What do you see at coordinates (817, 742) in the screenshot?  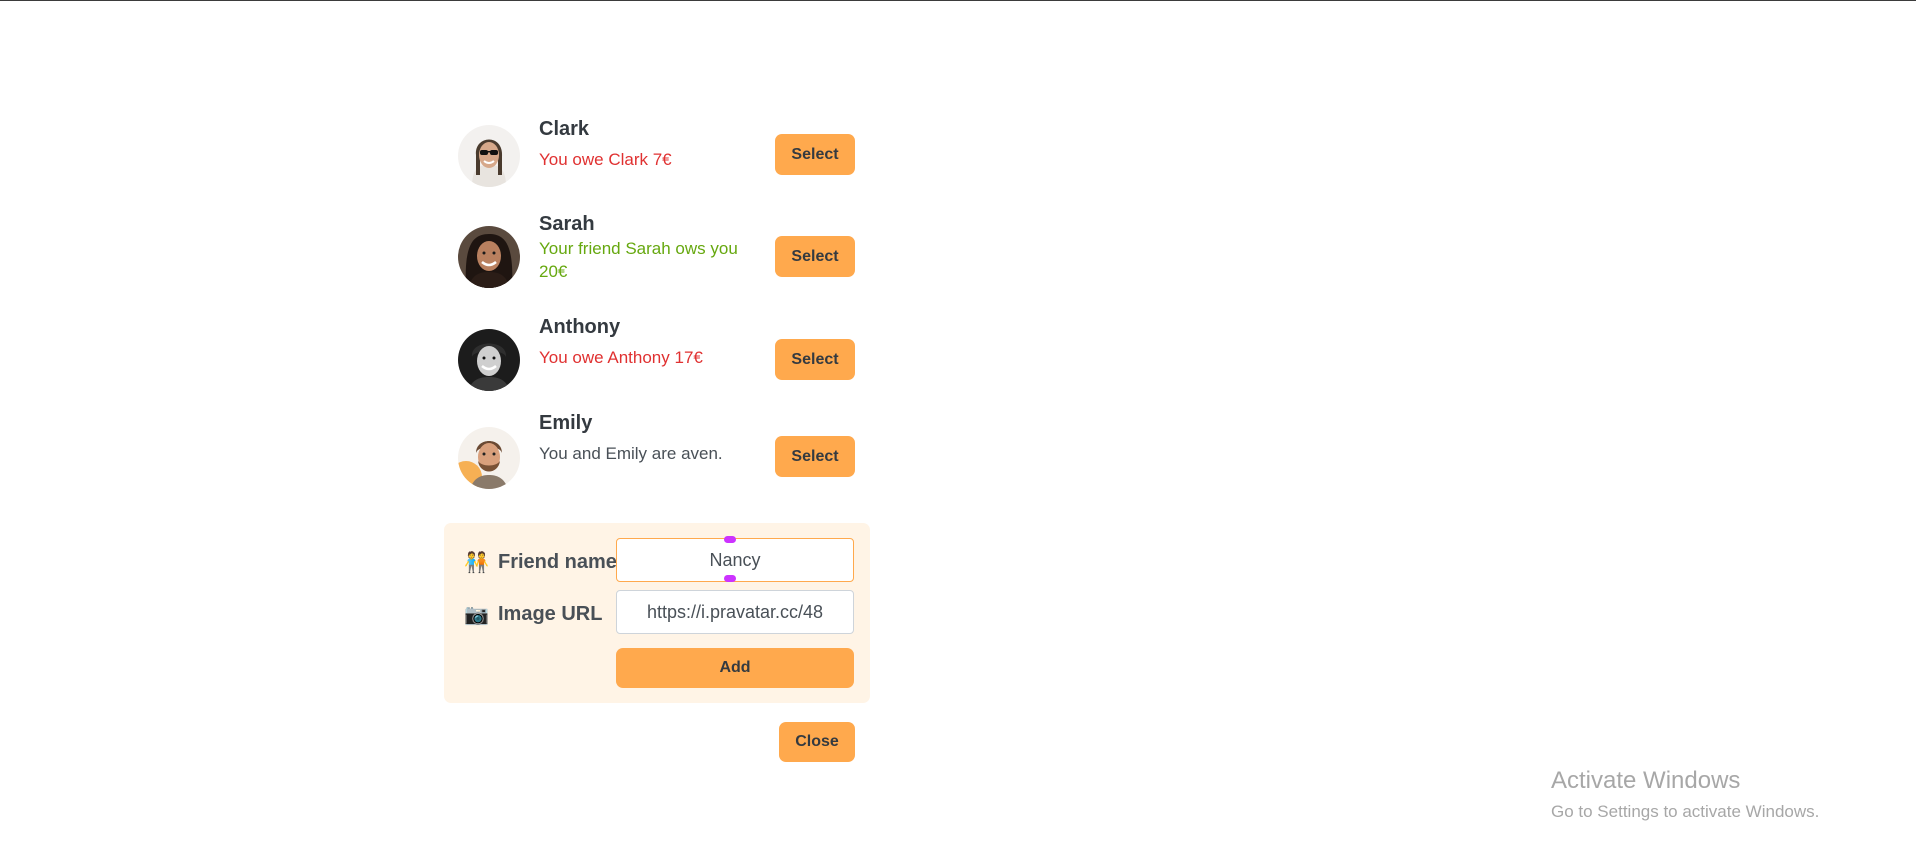 I see `close-button: Close` at bounding box center [817, 742].